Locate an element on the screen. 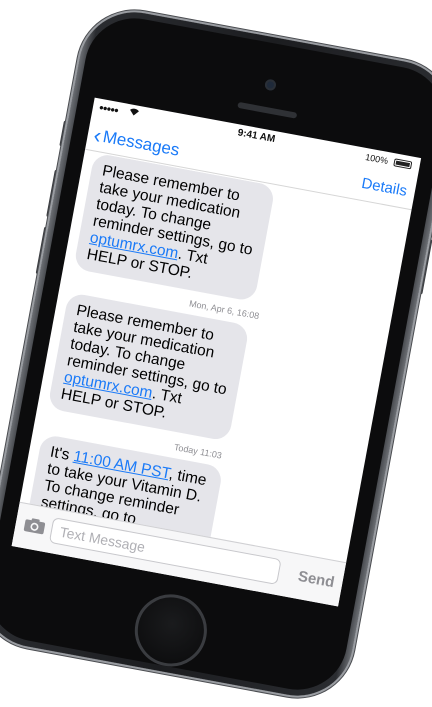  timestamp-day: Mon, Apr 6, is located at coordinates (212, 307).